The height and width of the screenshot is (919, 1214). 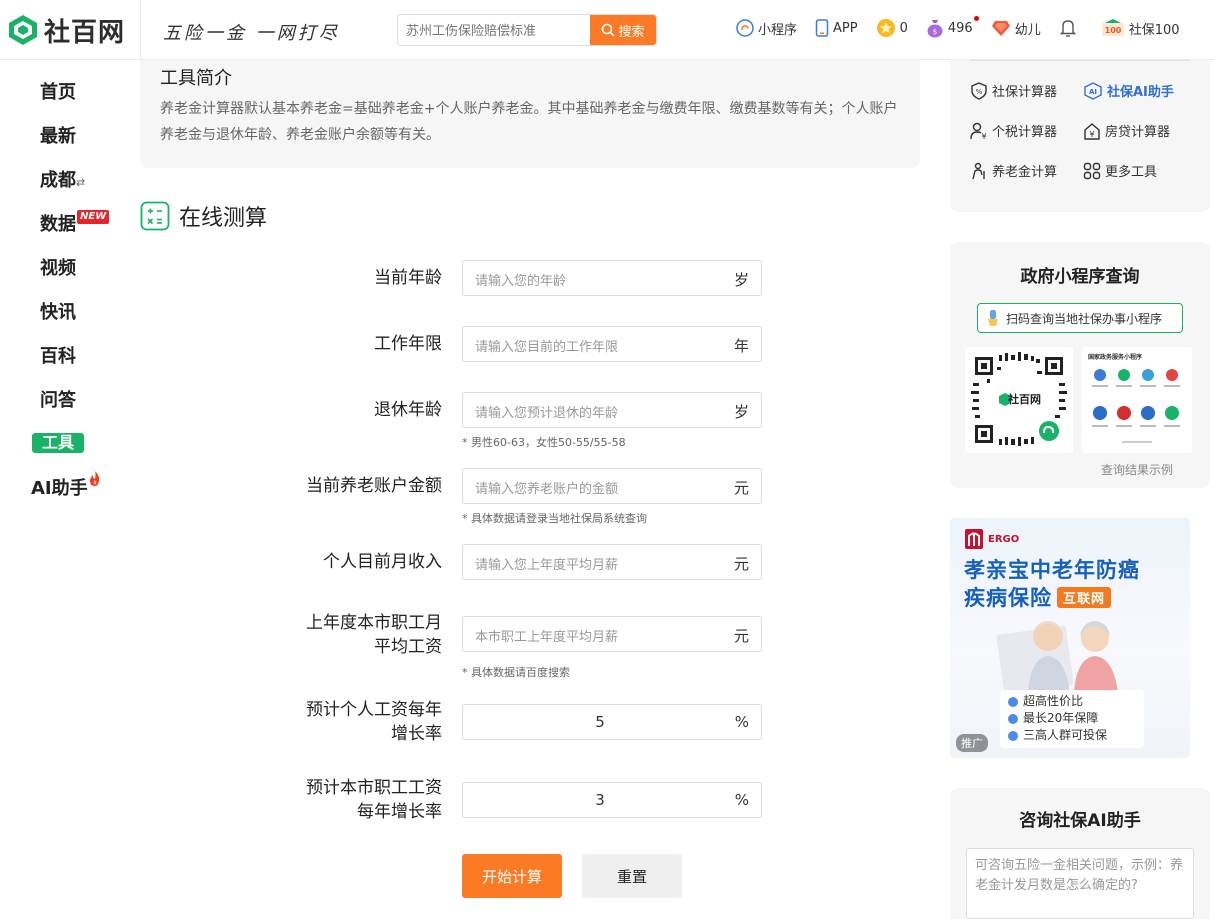 I want to click on elderly-couple-illustration, so click(x=1057, y=657).